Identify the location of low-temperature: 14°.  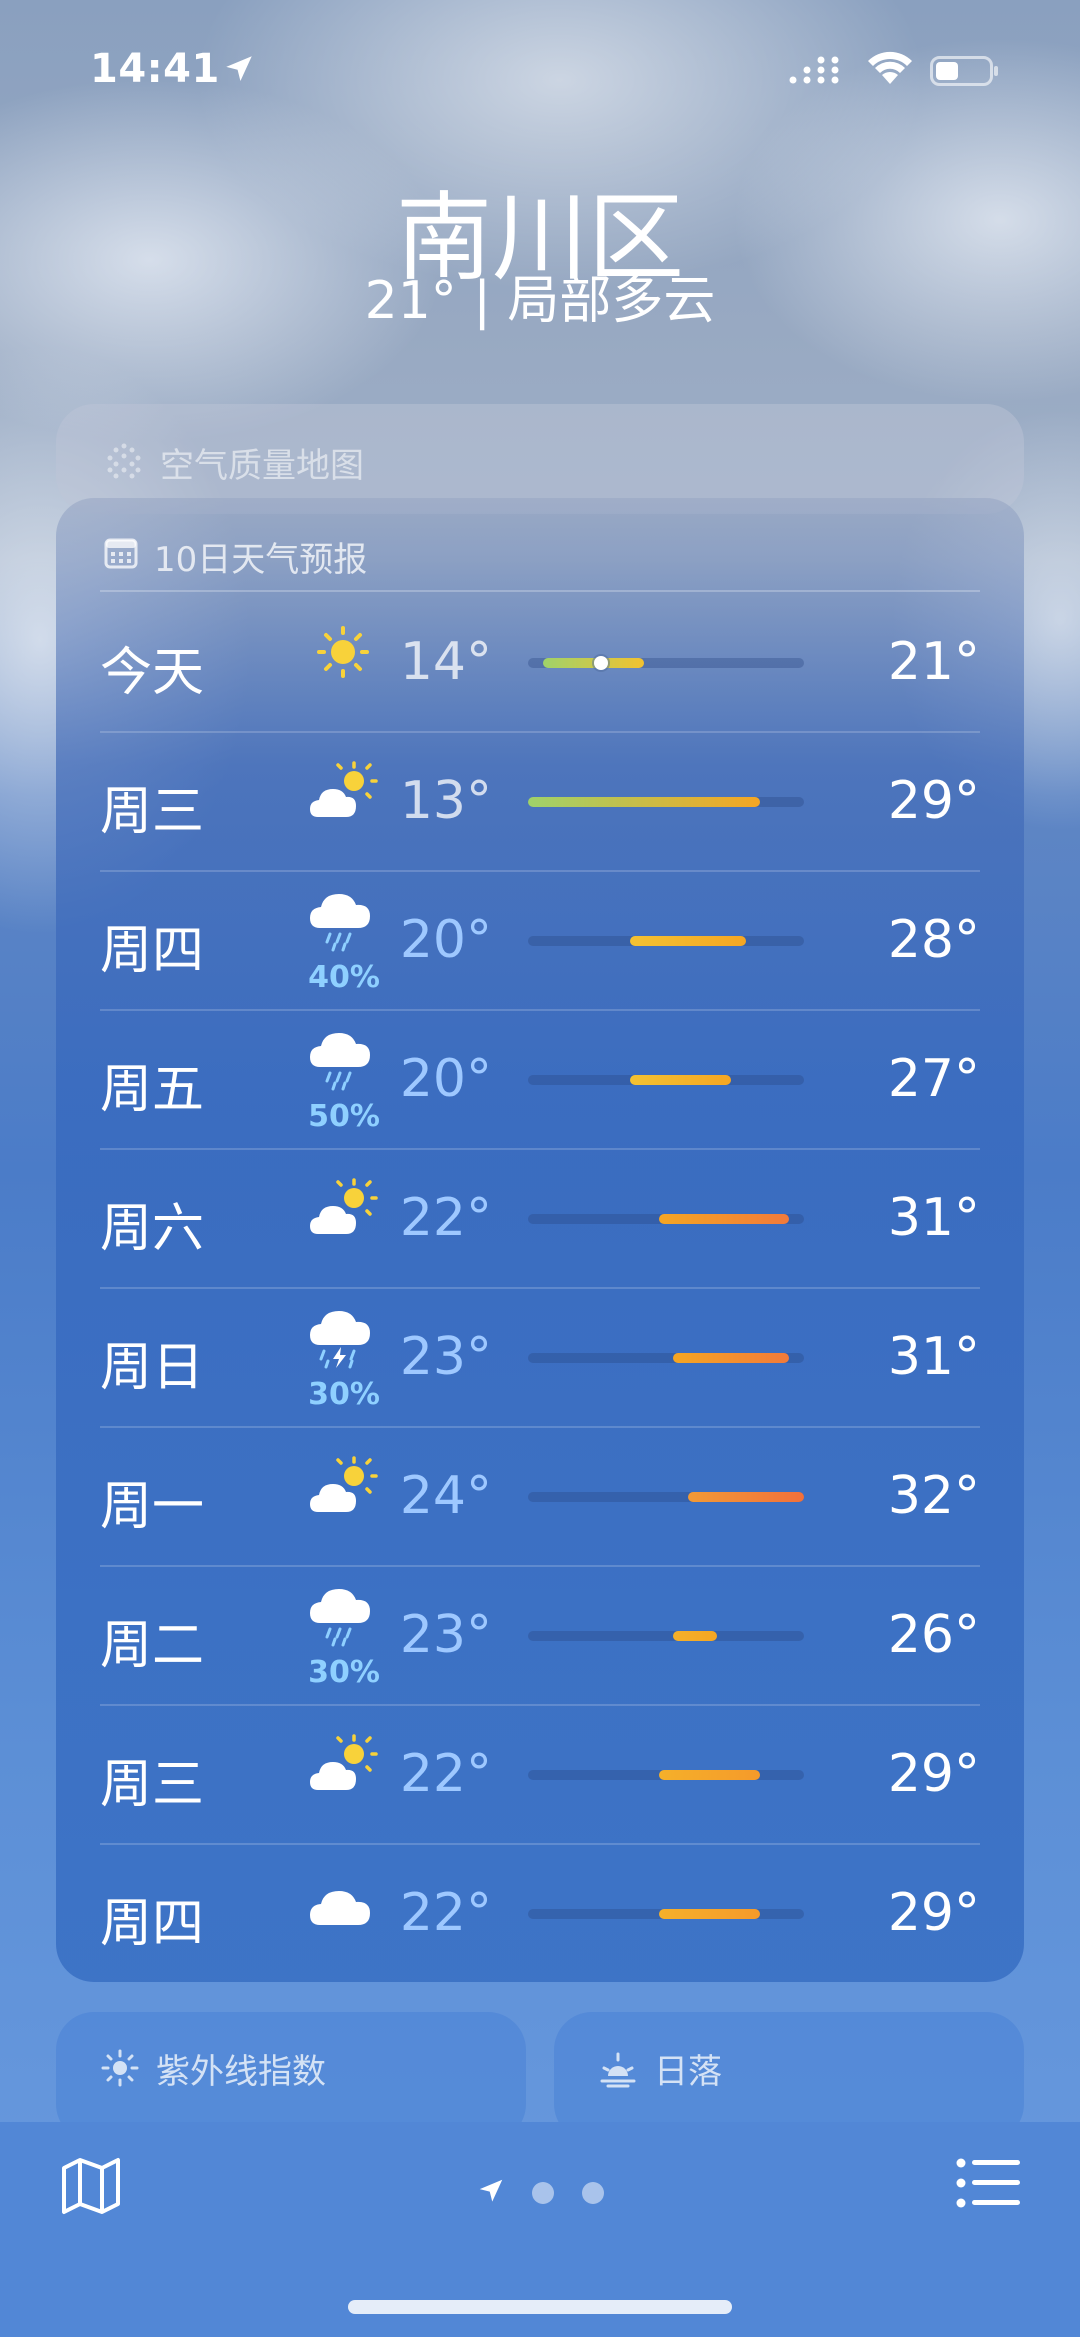
(445, 662).